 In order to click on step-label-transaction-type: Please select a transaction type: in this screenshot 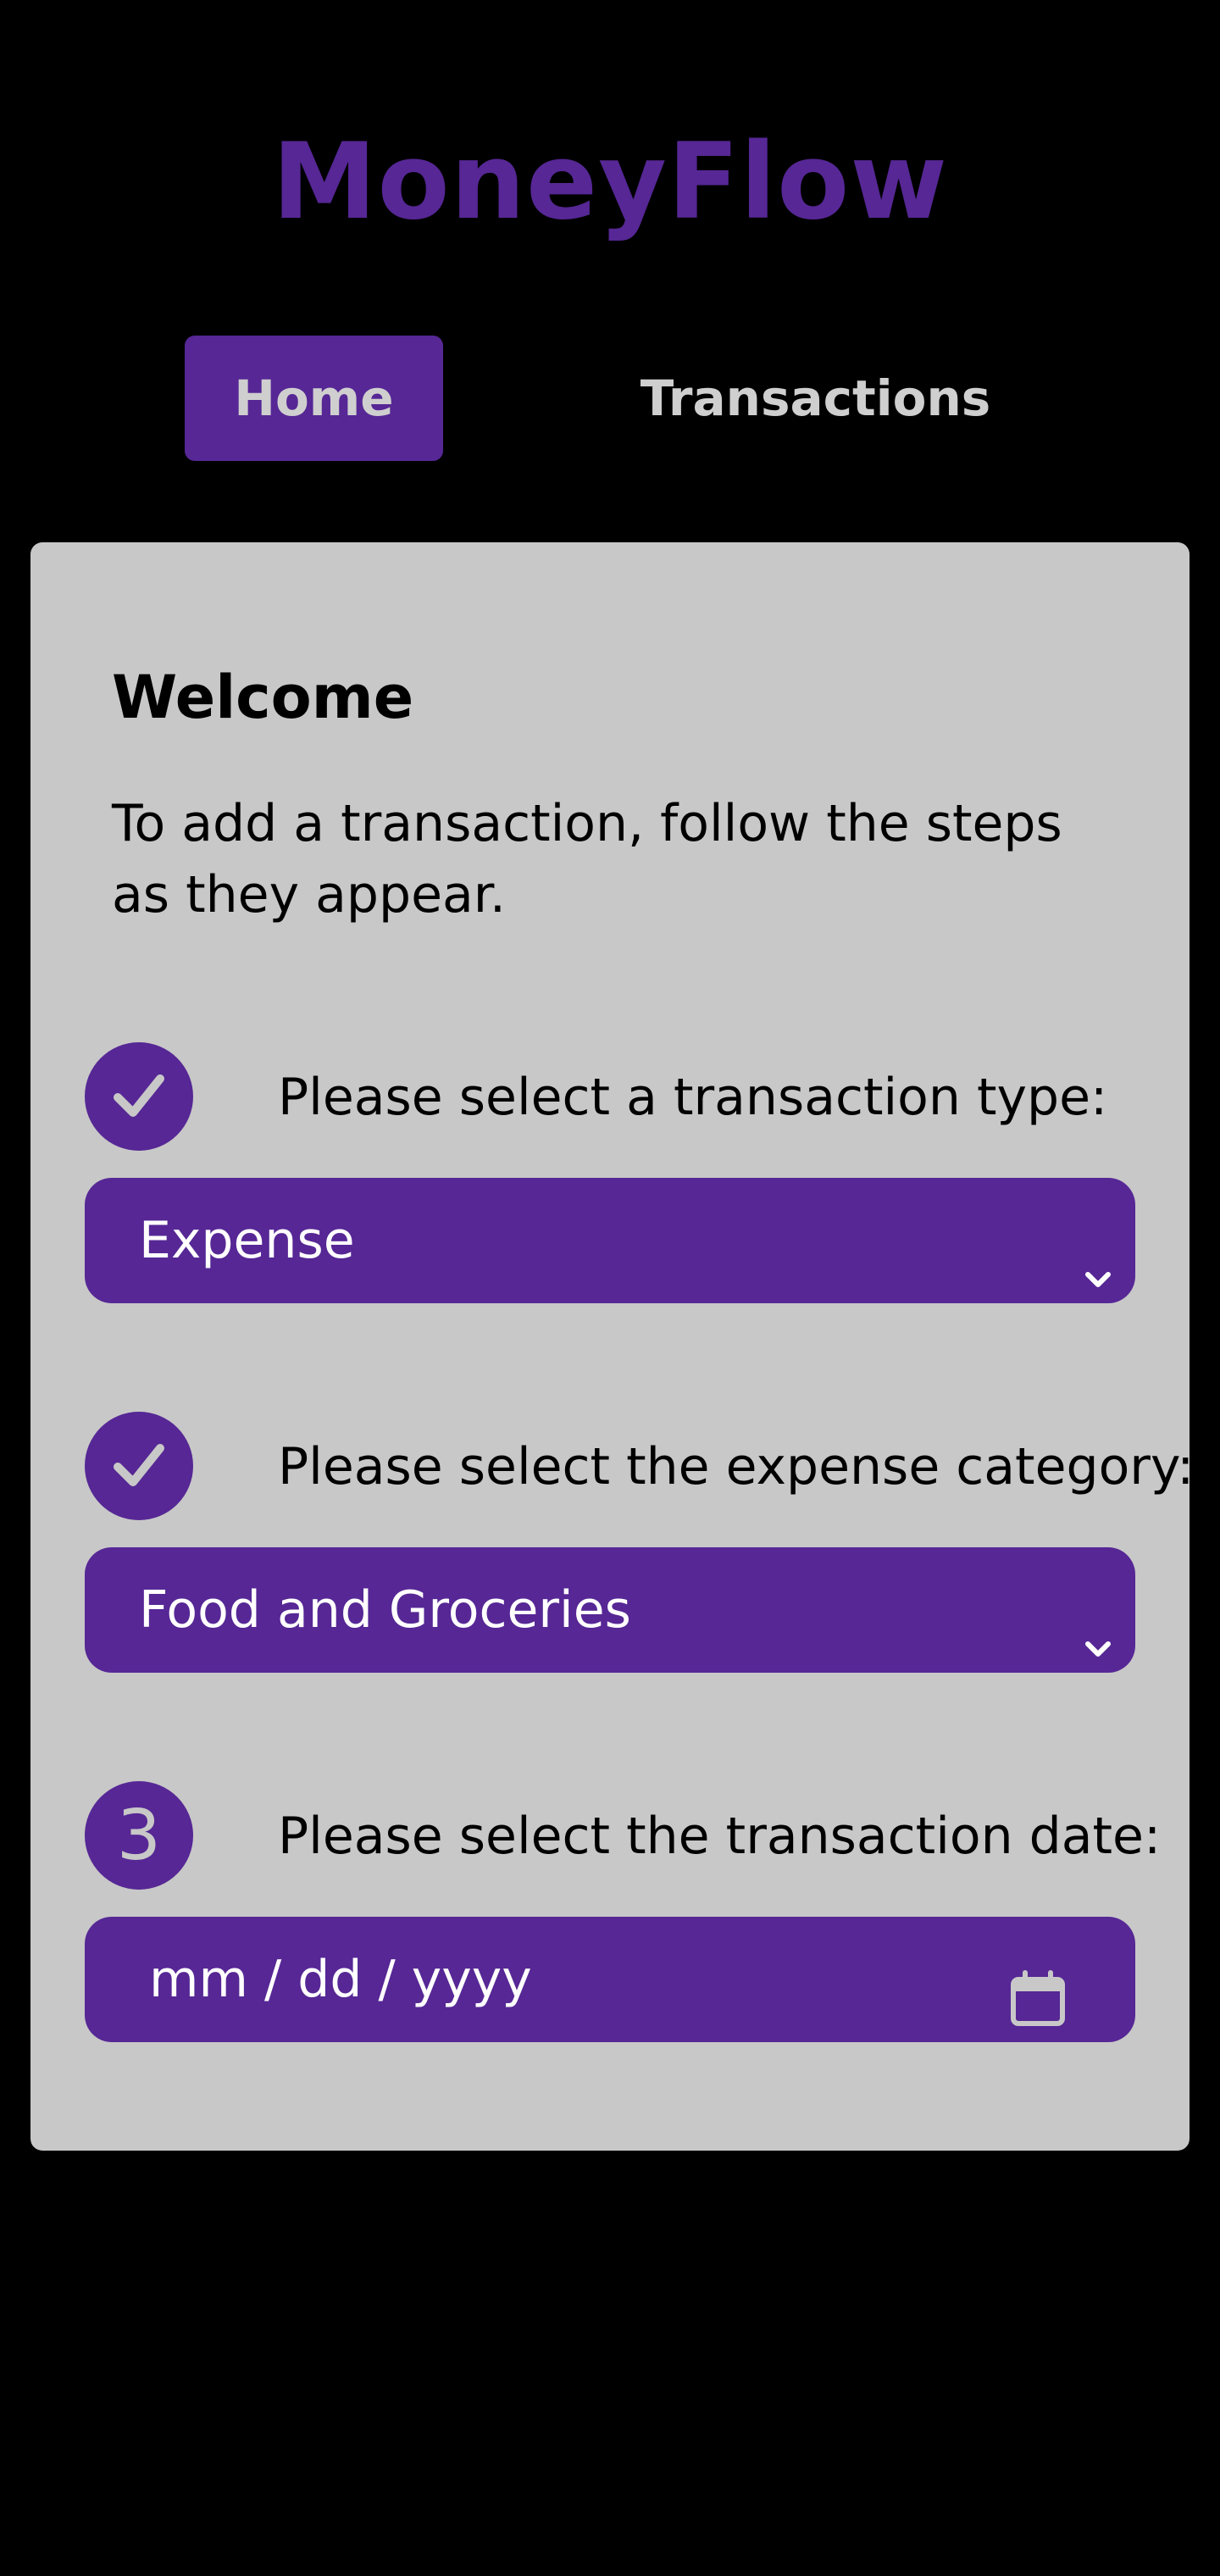, I will do `click(693, 1097)`.